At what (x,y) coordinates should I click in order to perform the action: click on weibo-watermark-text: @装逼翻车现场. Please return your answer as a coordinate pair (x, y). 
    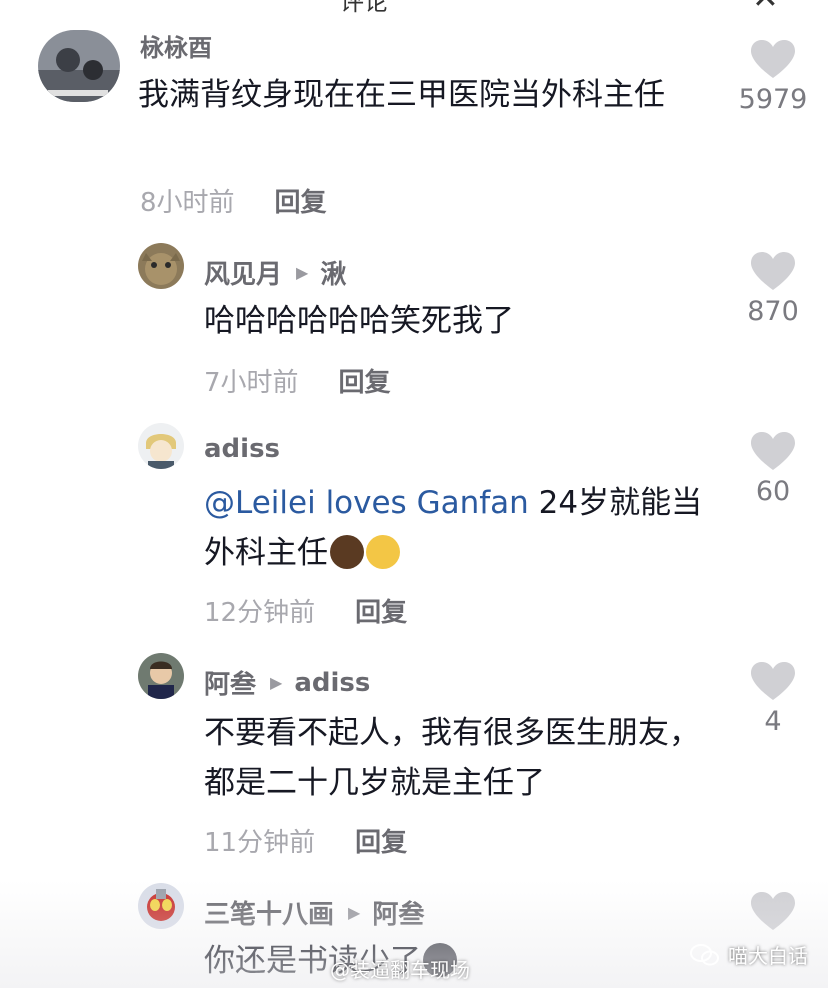
    Looking at the image, I should click on (400, 970).